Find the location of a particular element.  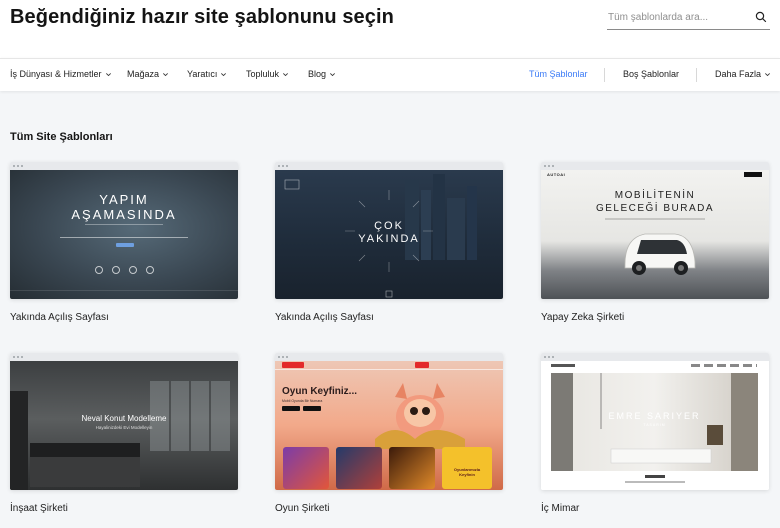

nav-item-label: Blog is located at coordinates (317, 74).